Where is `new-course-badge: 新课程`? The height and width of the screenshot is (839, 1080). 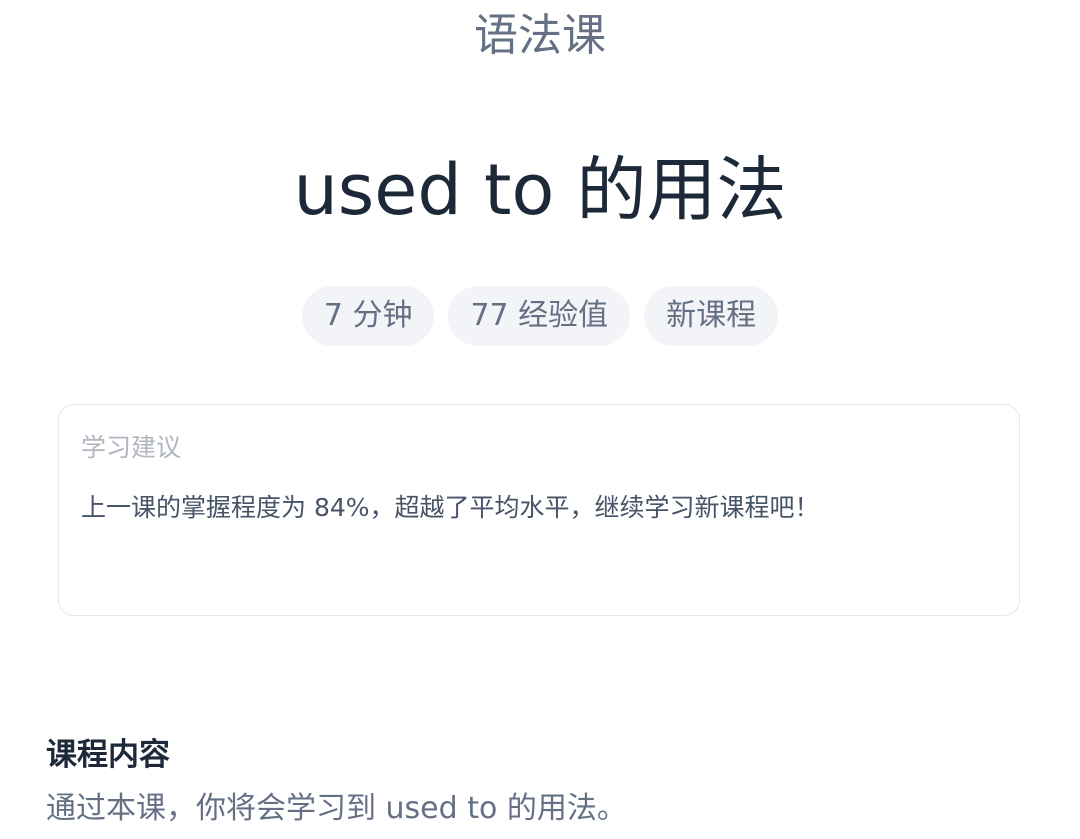
new-course-badge: 新课程 is located at coordinates (711, 316).